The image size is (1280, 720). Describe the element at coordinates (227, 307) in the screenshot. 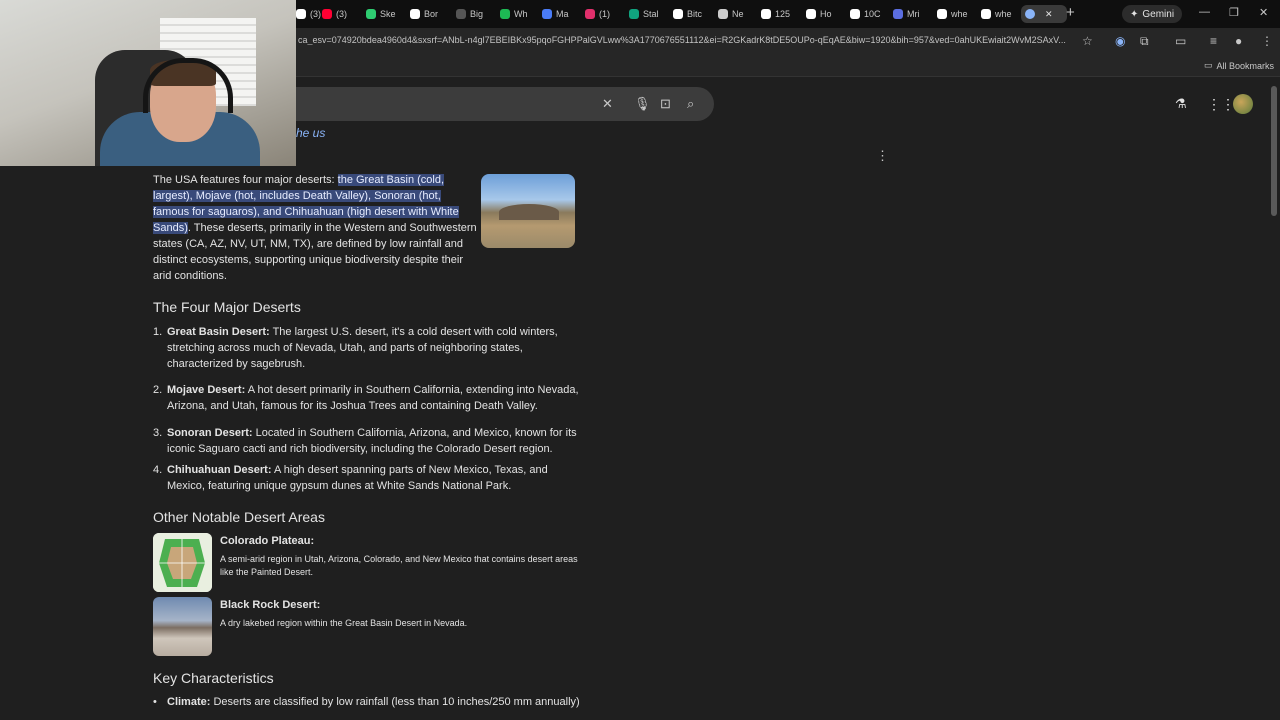

I see `section-heading-four-deserts: The Four Major Deserts` at that location.